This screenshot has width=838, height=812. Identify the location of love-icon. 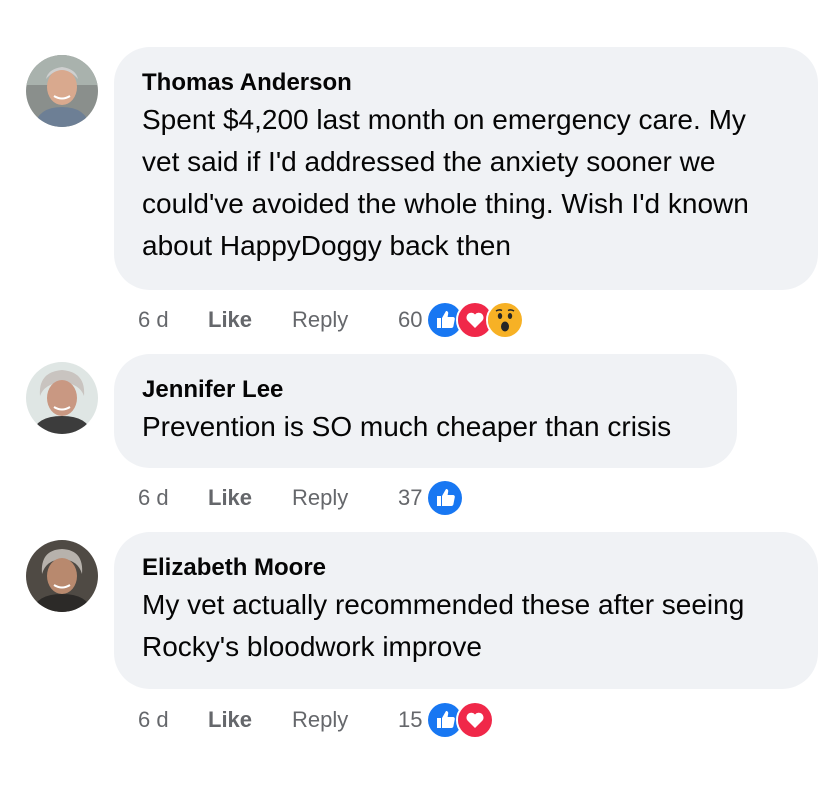
(475, 720).